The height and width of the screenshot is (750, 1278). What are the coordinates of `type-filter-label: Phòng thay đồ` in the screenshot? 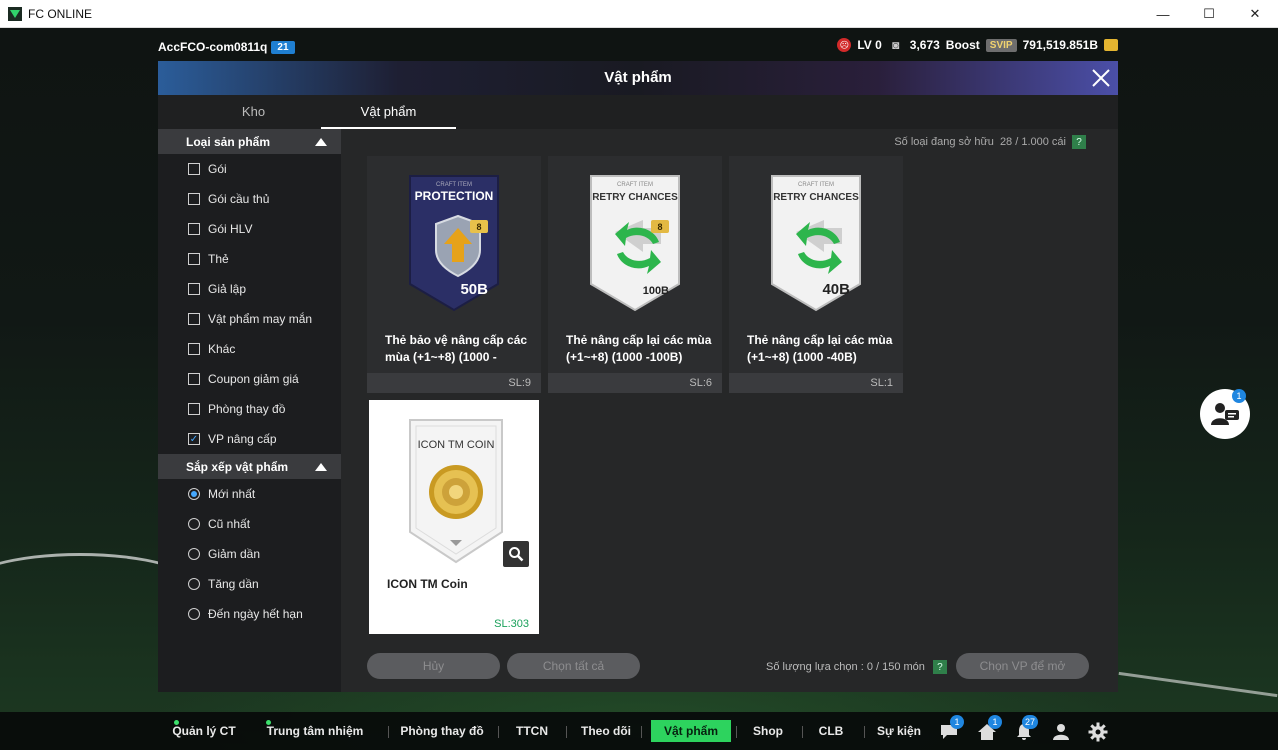 It's located at (247, 409).